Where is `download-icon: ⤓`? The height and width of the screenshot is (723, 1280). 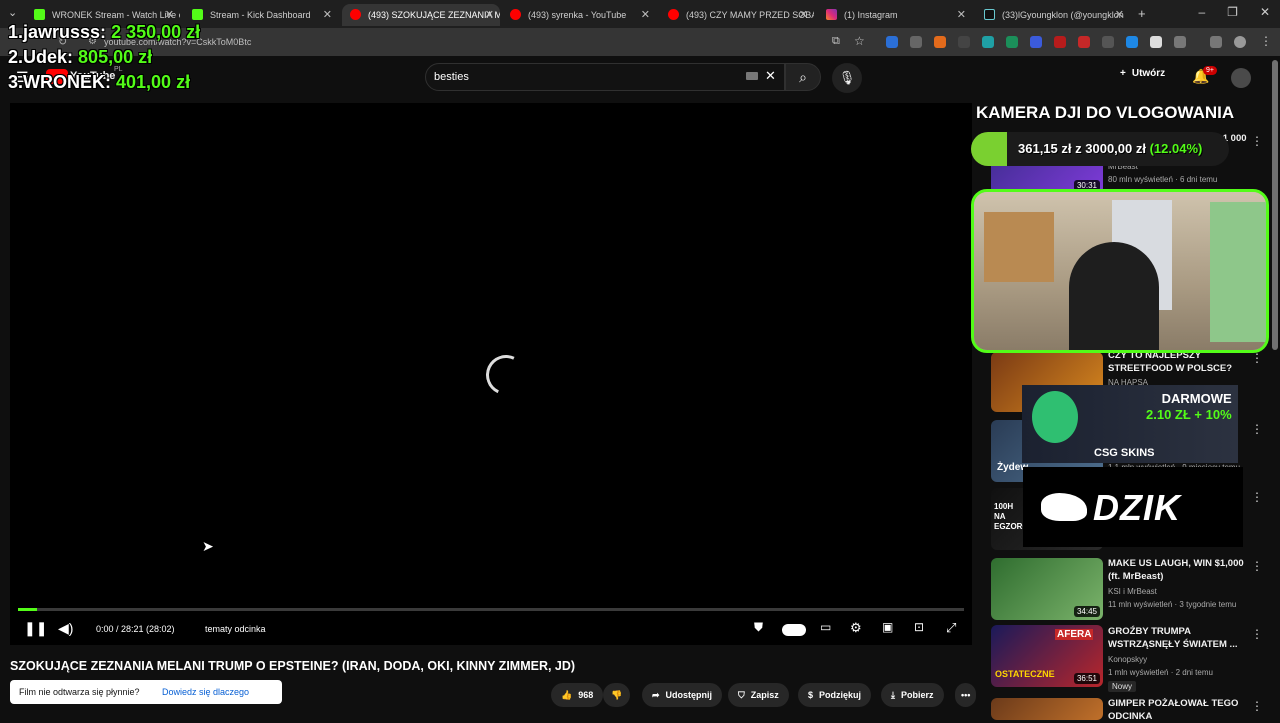 download-icon: ⤓ is located at coordinates (893, 694).